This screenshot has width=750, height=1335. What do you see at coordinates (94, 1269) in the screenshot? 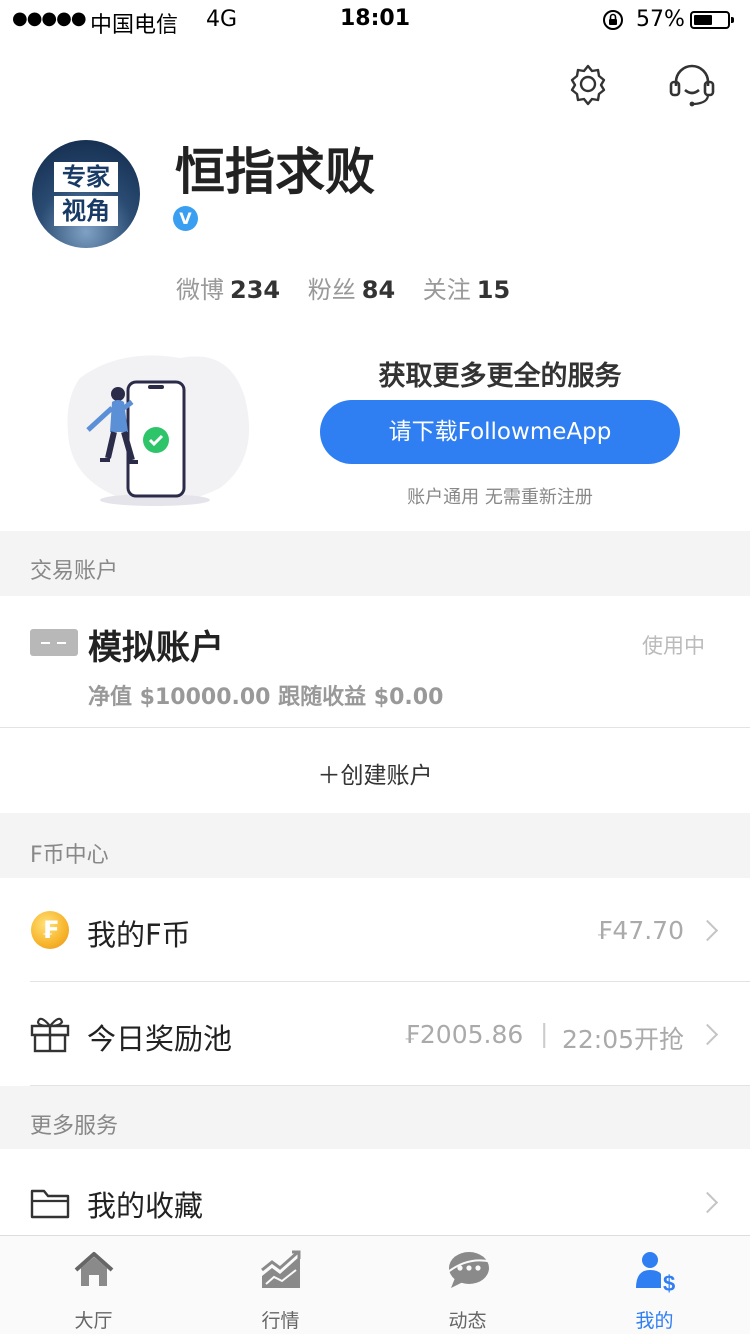
I see `home-icon` at bounding box center [94, 1269].